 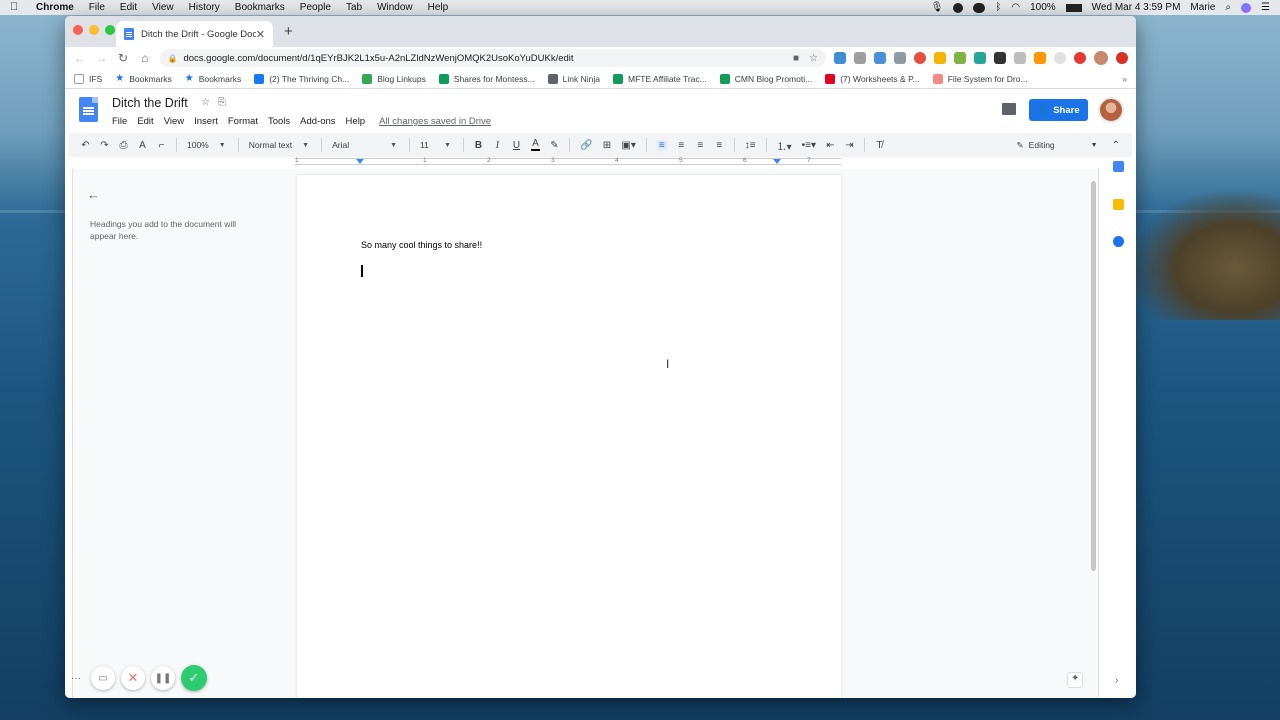 I want to click on clear-formatting-icon: T̸, so click(x=879, y=145).